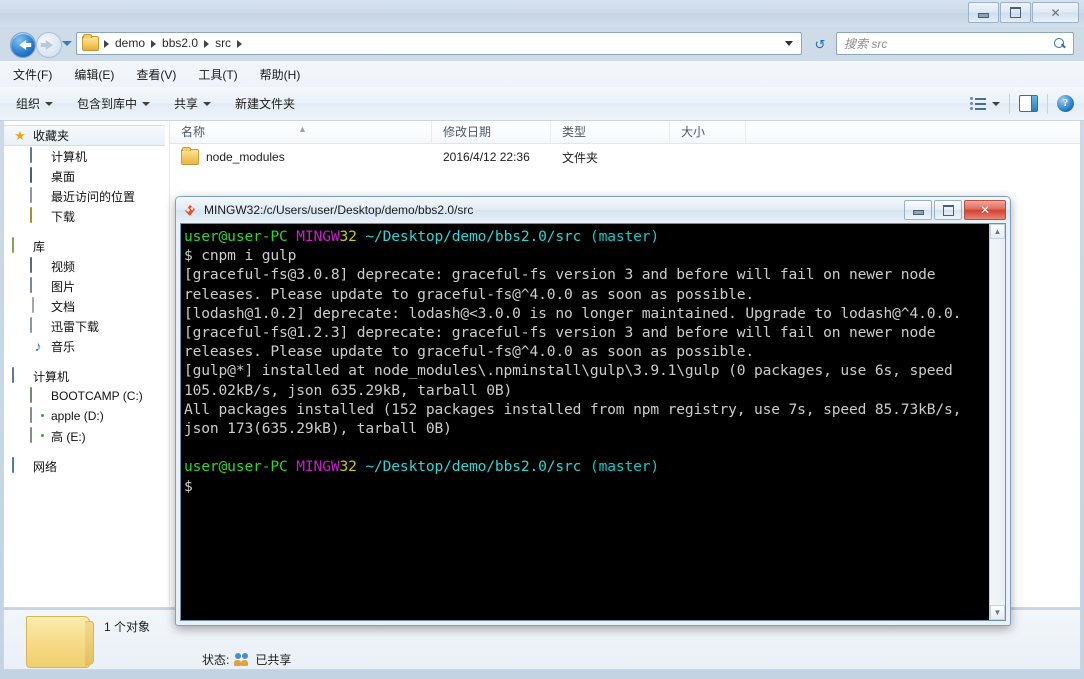 The height and width of the screenshot is (679, 1084). I want to click on sidebar-item-music: ♪ 音乐, so click(86, 346).